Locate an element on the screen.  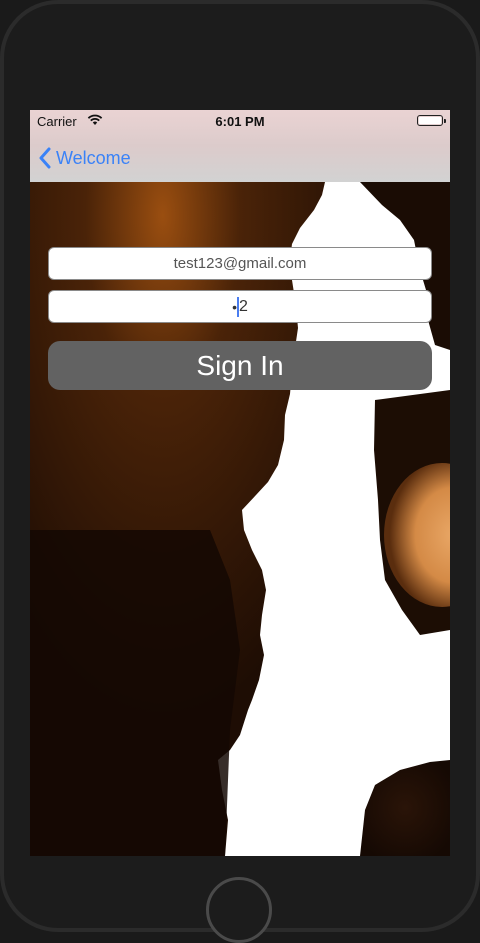
chevron-left-icon is located at coordinates (45, 158).